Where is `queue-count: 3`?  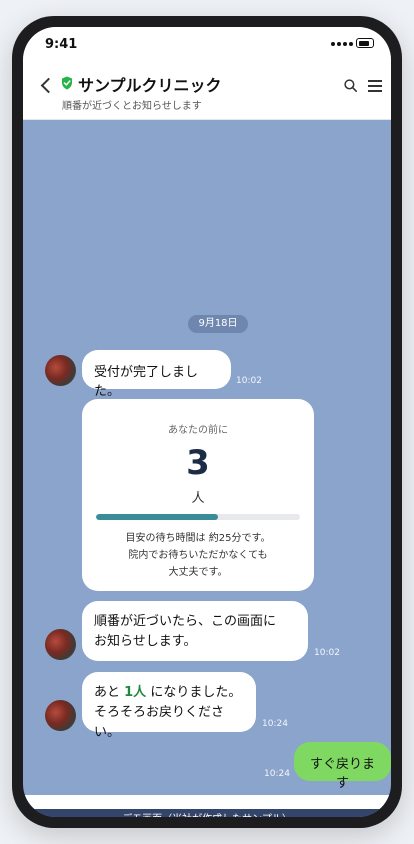 queue-count: 3 is located at coordinates (198, 463).